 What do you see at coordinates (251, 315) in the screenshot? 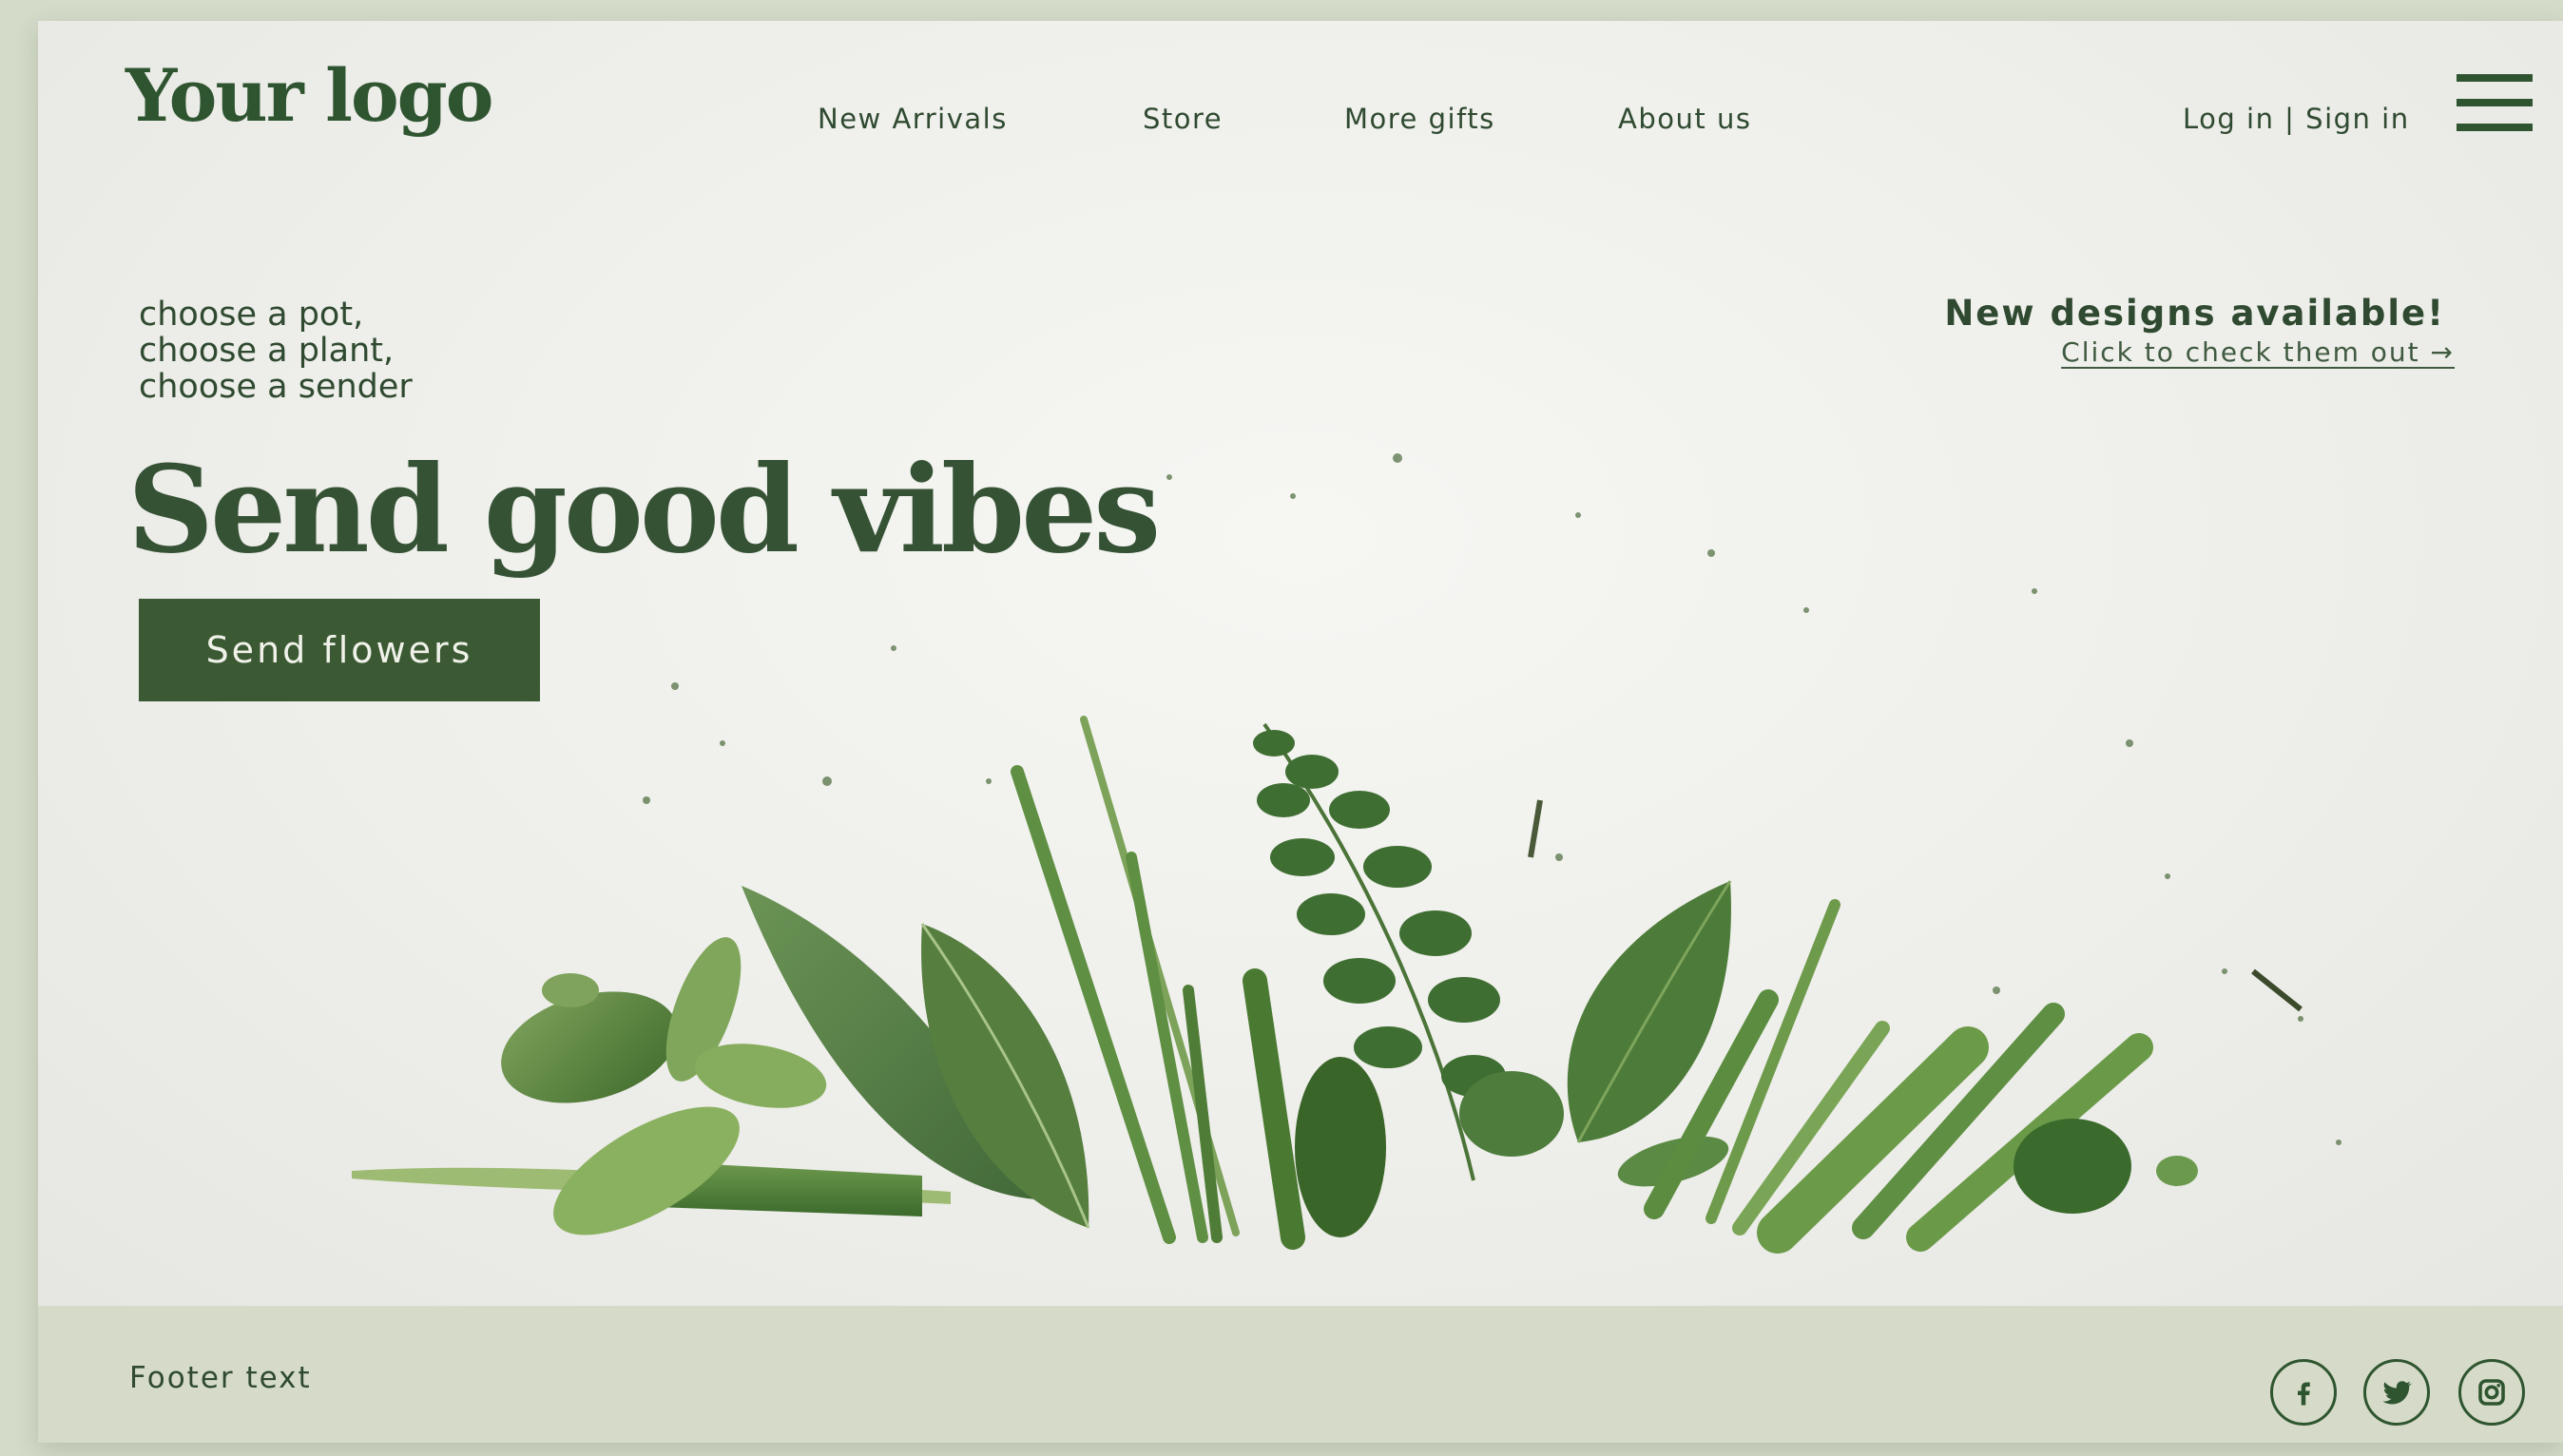
I see `tagline-line: choose a pot,` at bounding box center [251, 315].